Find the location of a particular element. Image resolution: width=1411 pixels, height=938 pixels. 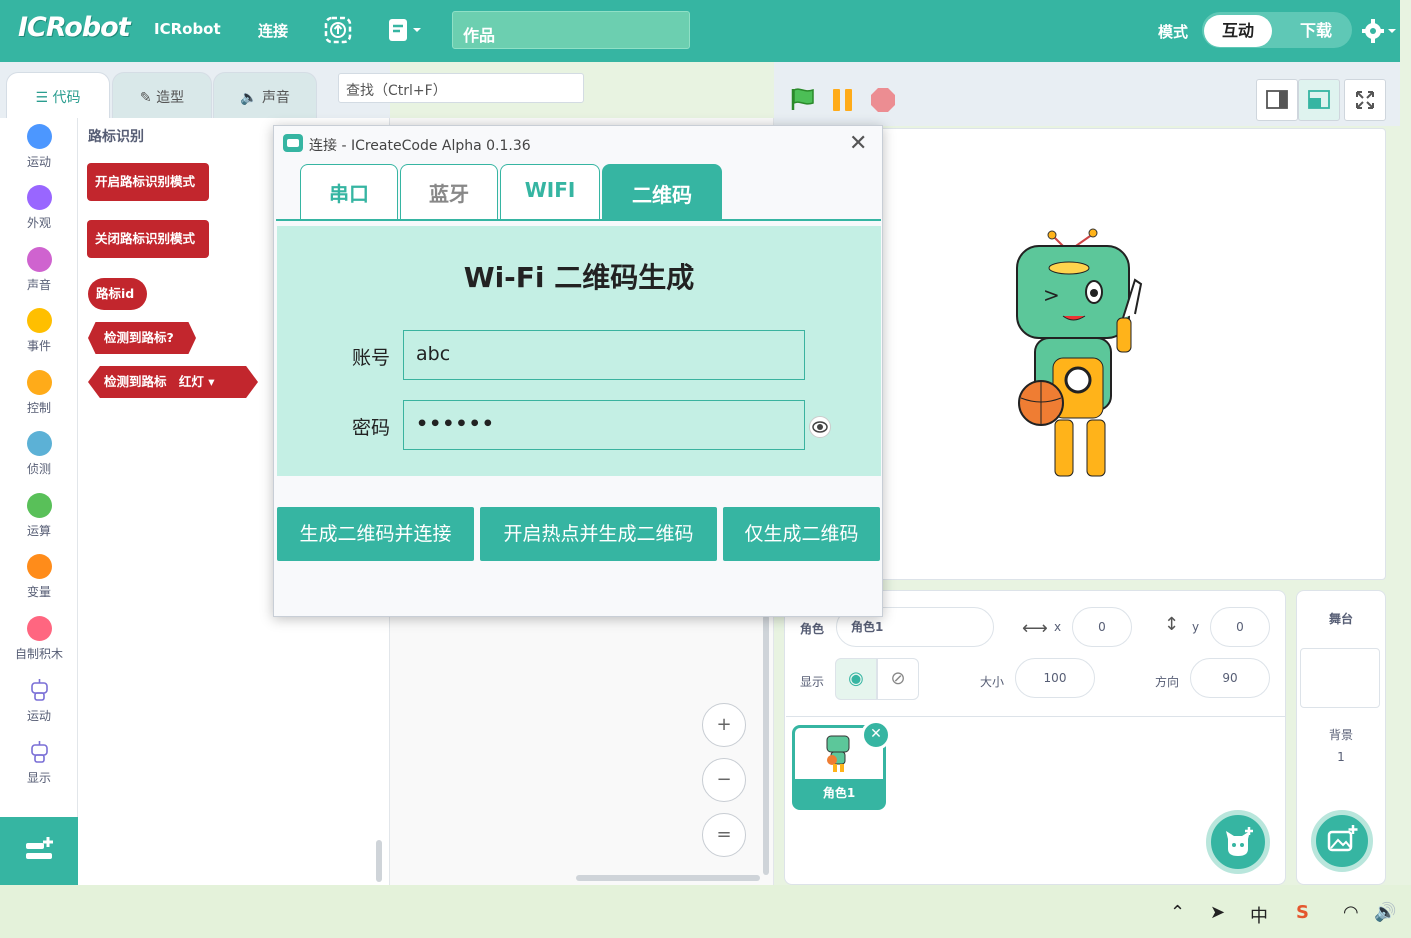

tab-code: ☰ 代码 is located at coordinates (58, 95).